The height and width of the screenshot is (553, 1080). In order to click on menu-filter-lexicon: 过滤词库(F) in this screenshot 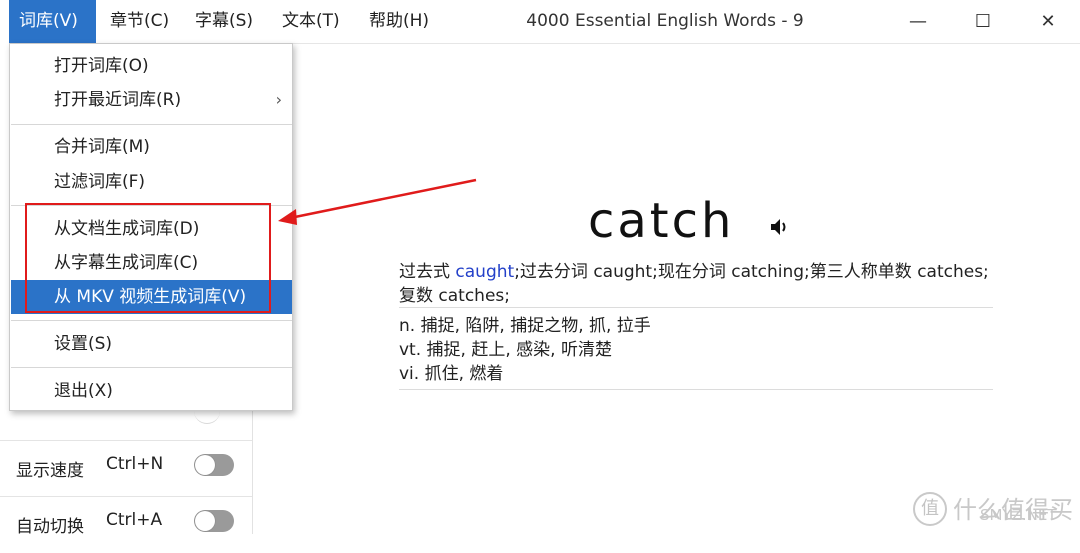, I will do `click(151, 182)`.